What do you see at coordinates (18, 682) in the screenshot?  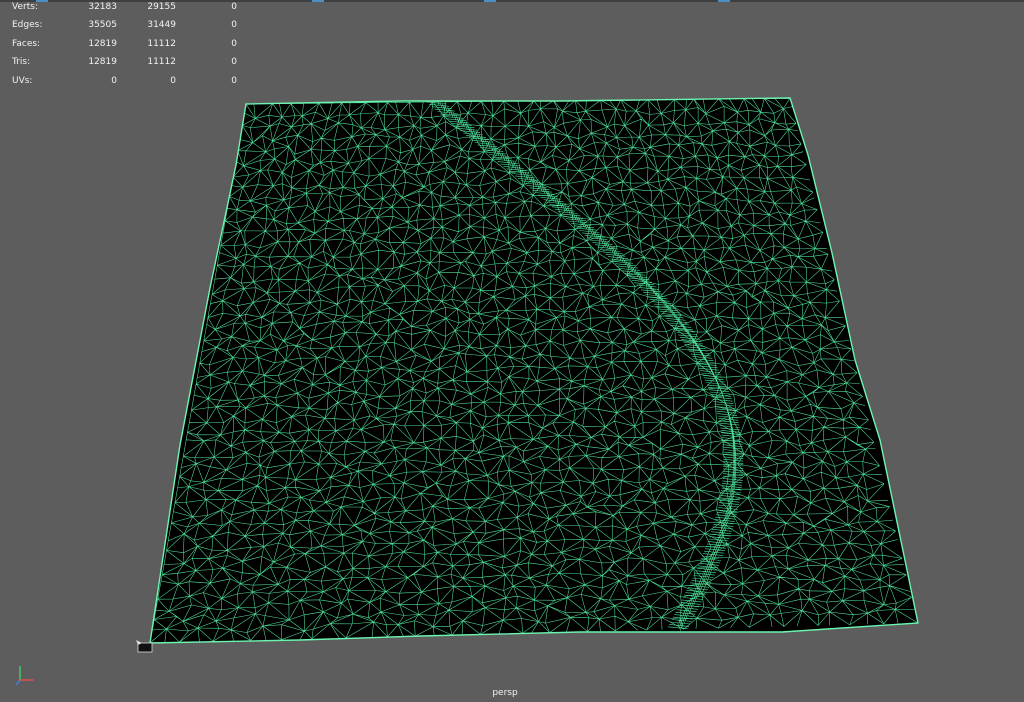 I see `z-axis-icon` at bounding box center [18, 682].